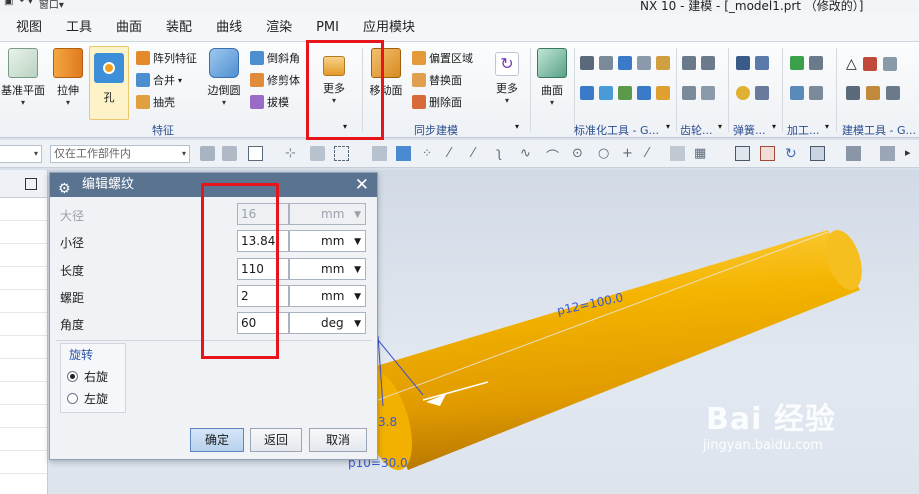 This screenshot has width=919, height=494. What do you see at coordinates (629, 153) in the screenshot?
I see `plus-icon: +` at bounding box center [629, 153].